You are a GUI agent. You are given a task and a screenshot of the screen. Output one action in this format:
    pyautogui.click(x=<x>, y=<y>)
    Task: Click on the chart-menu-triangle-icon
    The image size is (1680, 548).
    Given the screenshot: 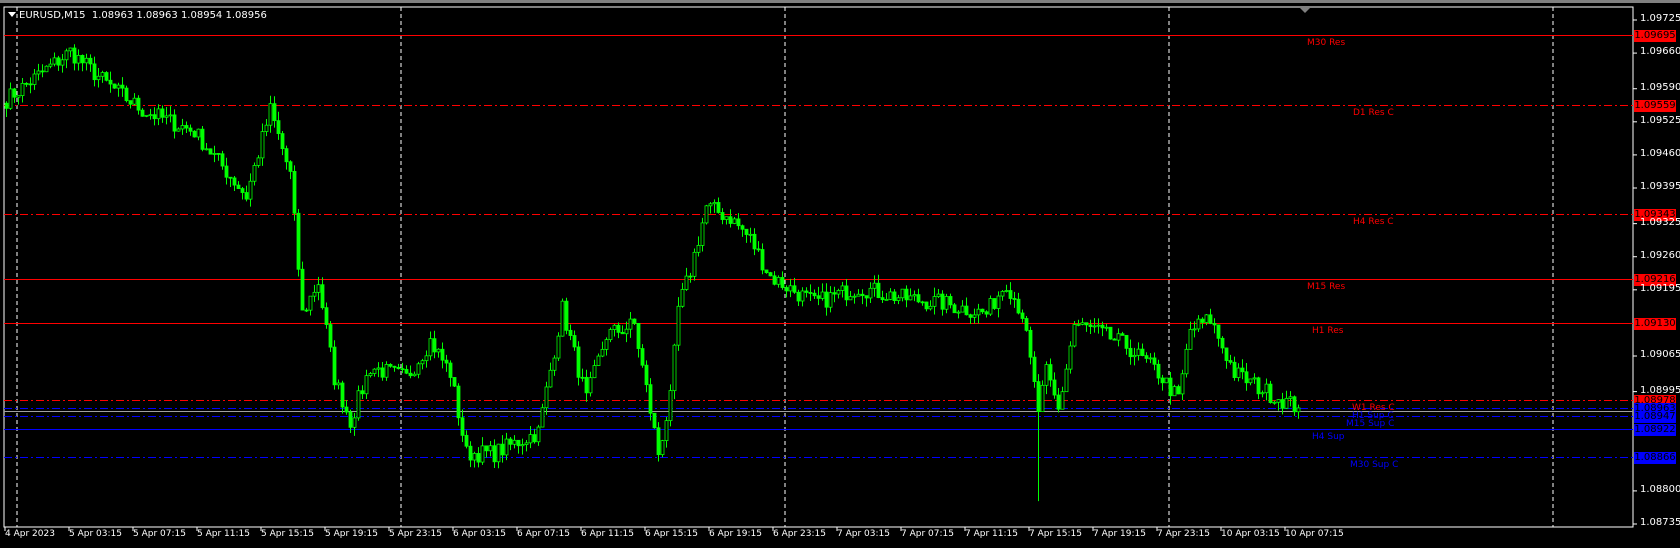 What is the action you would take?
    pyautogui.click(x=12, y=14)
    